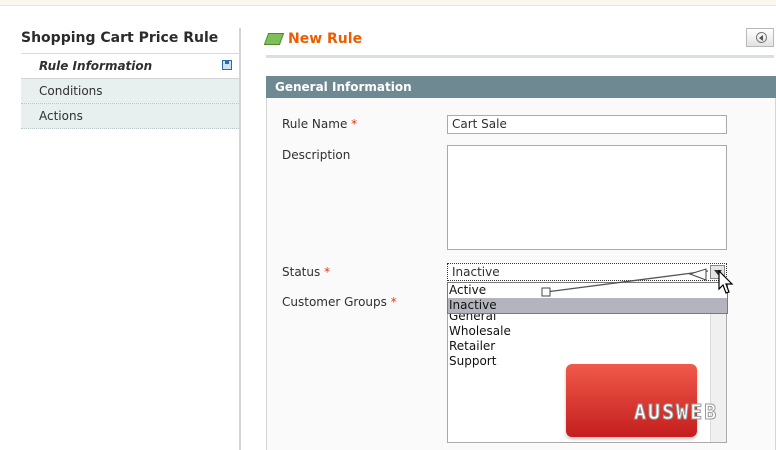 The image size is (776, 450). Describe the element at coordinates (697, 274) in the screenshot. I see `pointer-arrowhead` at that location.